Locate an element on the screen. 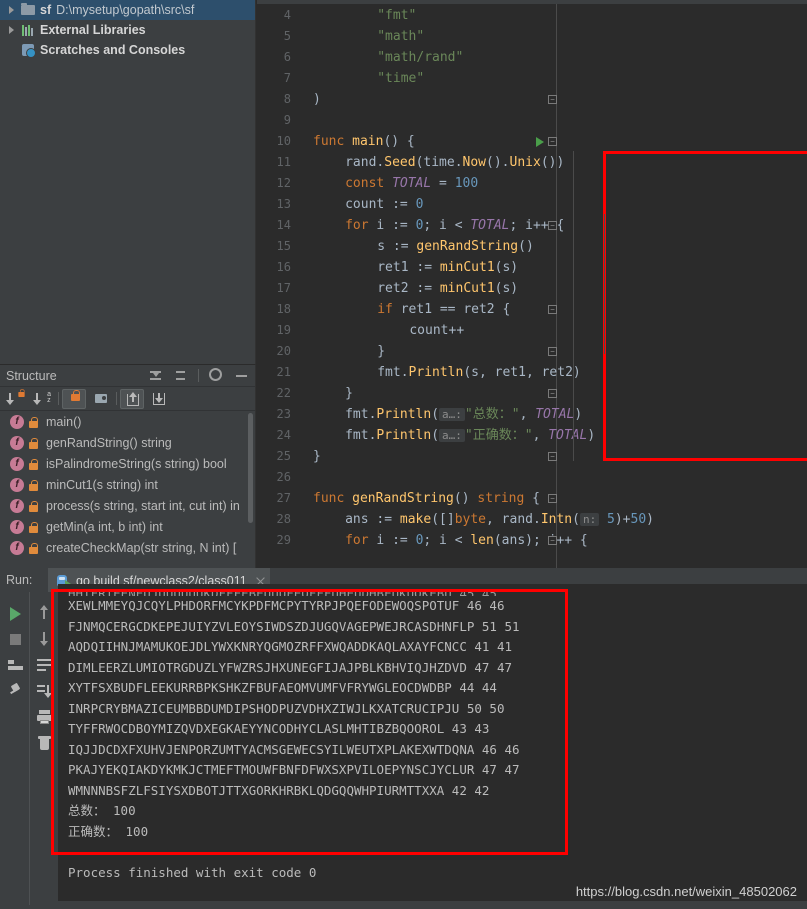 Image resolution: width=807 pixels, height=909 pixels. code-token: TOTAL is located at coordinates (490, 225).